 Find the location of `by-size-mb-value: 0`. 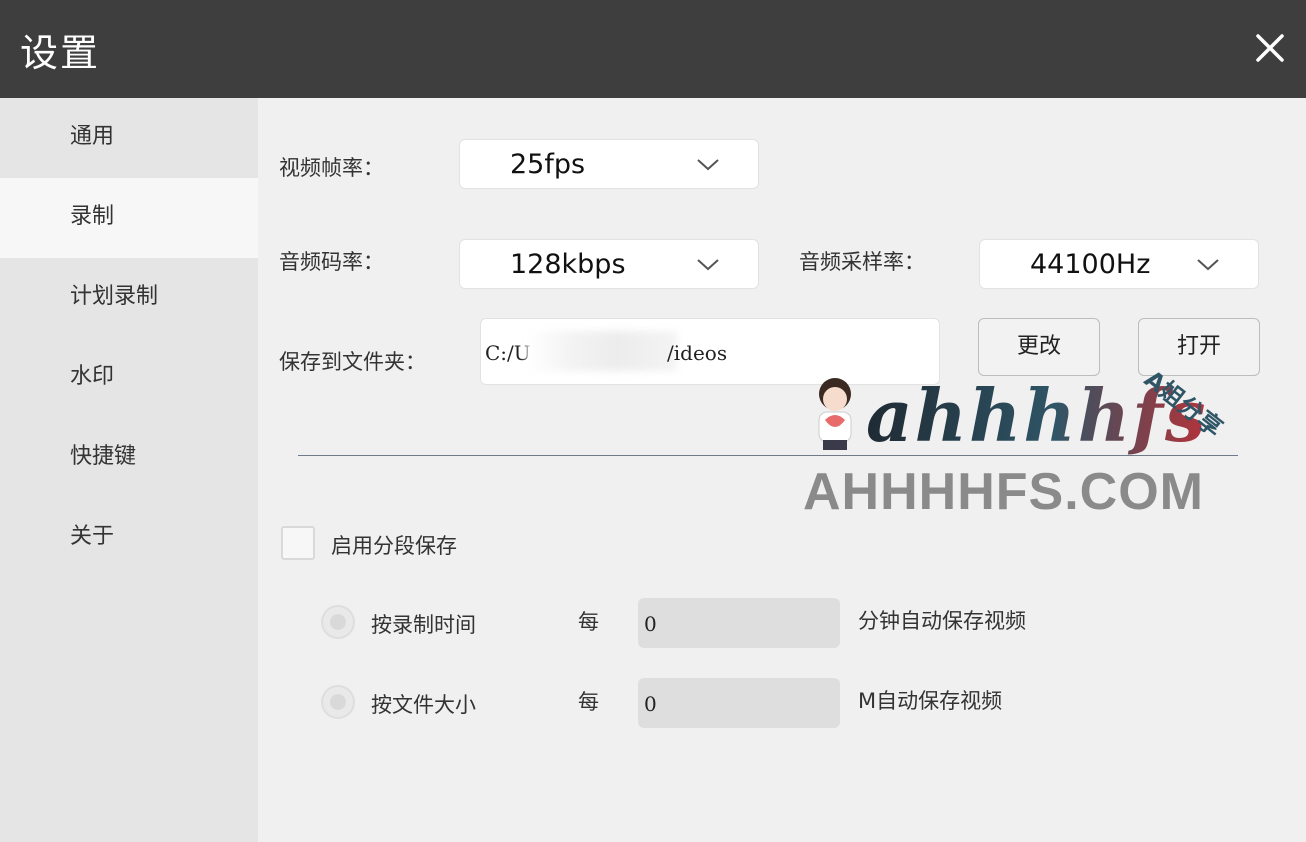

by-size-mb-value: 0 is located at coordinates (650, 704).